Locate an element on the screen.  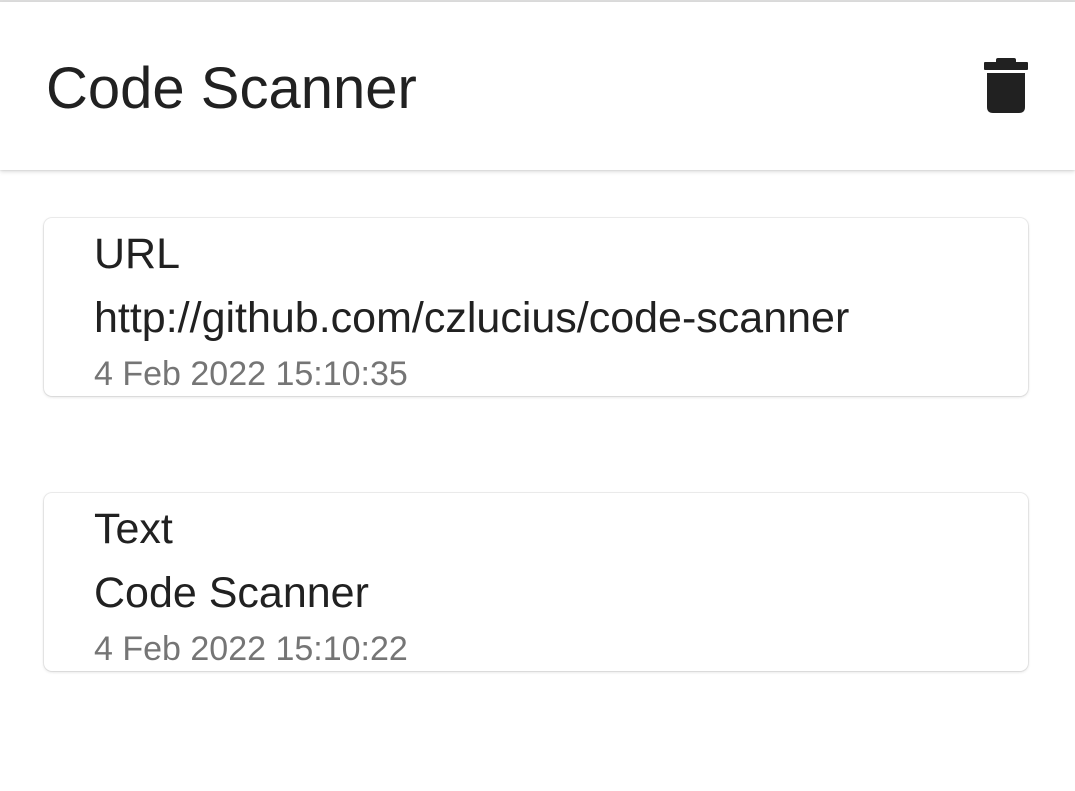
trash-icon is located at coordinates (1006, 85).